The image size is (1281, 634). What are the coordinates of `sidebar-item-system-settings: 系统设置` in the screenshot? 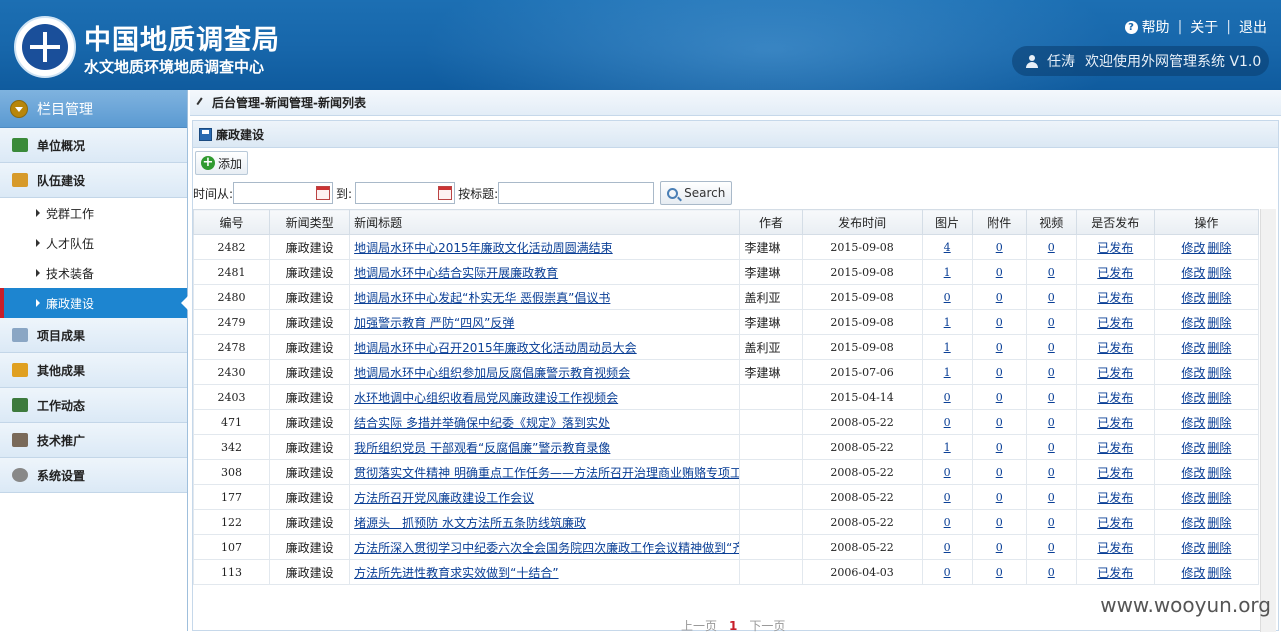 It's located at (93, 475).